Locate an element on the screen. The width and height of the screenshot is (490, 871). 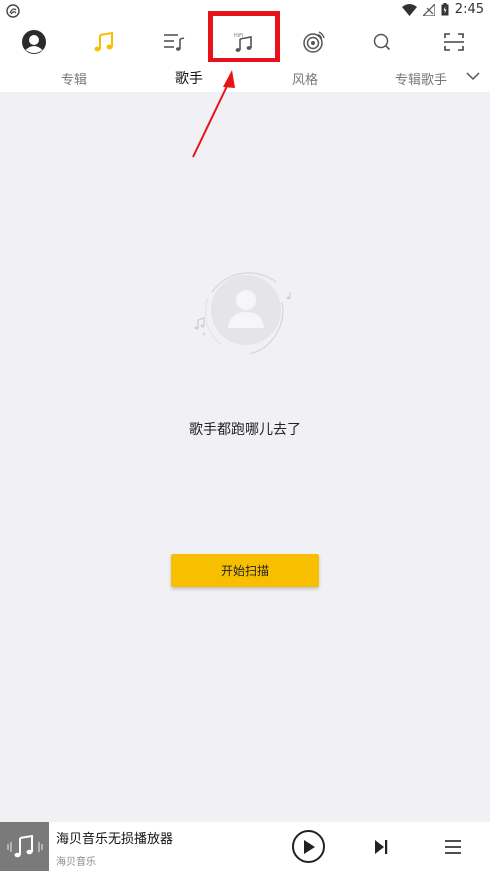
next-track-button is located at coordinates (381, 847).